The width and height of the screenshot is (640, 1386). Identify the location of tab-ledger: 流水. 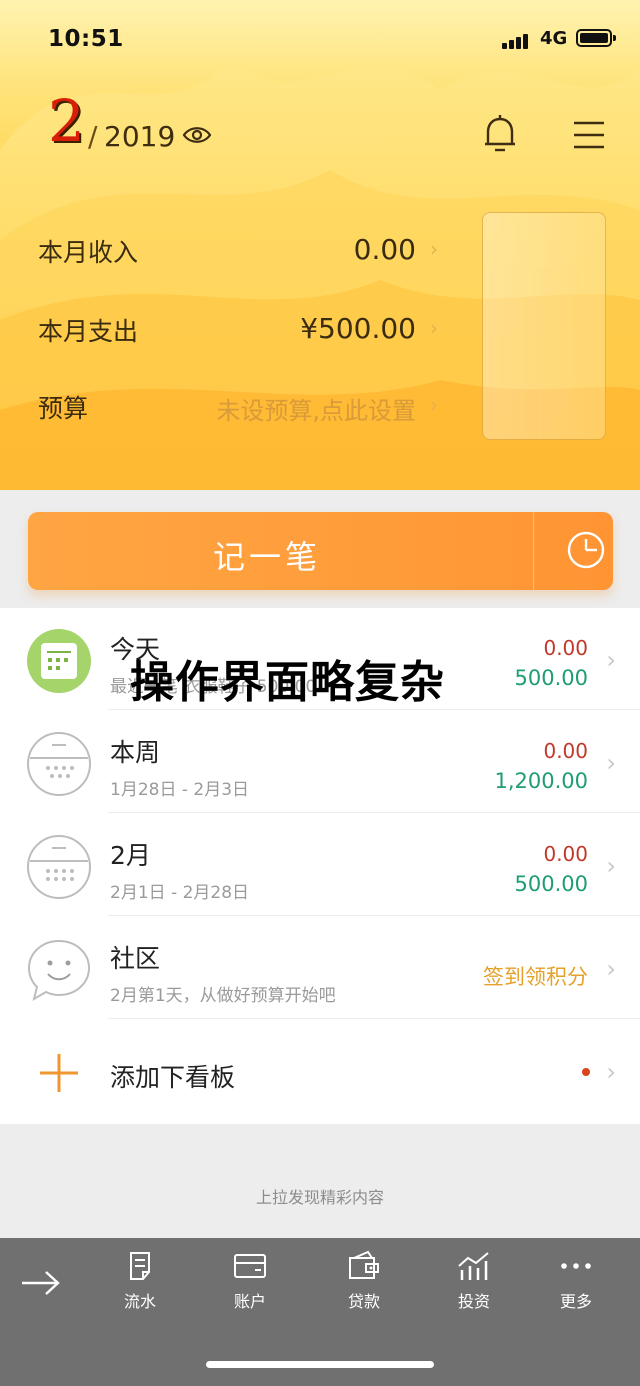
(140, 1281).